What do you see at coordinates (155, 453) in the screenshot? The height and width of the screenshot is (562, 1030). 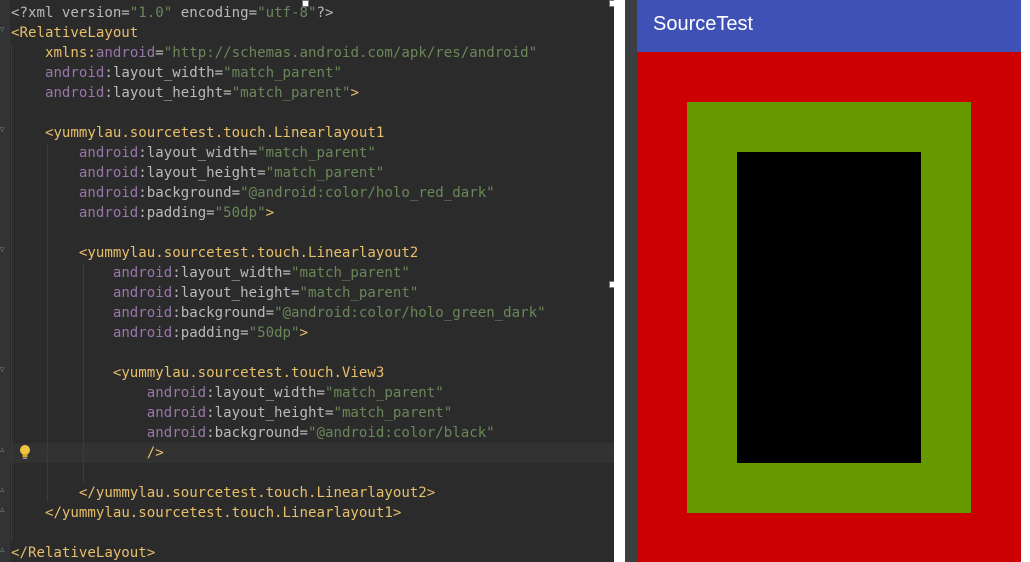 I see `code-token: />` at bounding box center [155, 453].